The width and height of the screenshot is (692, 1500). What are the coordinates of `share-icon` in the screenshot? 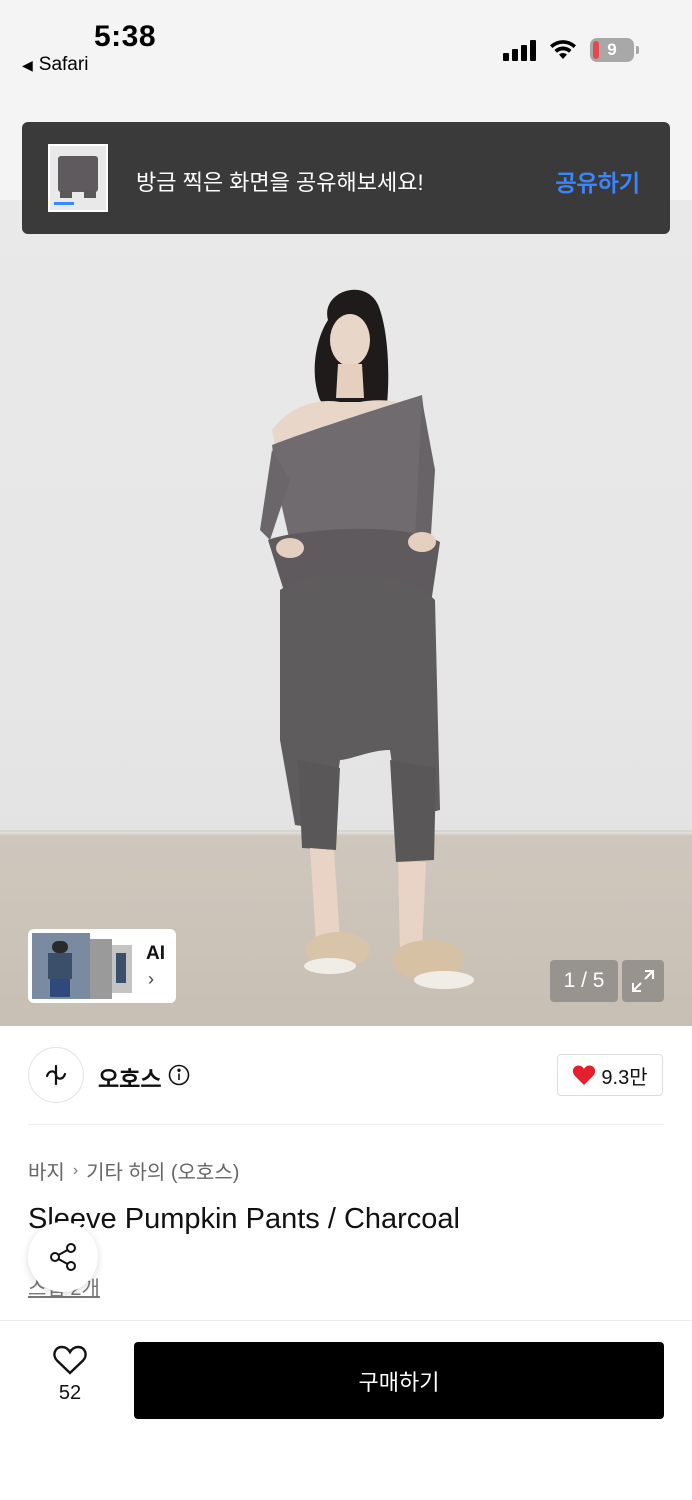 It's located at (63, 1257).